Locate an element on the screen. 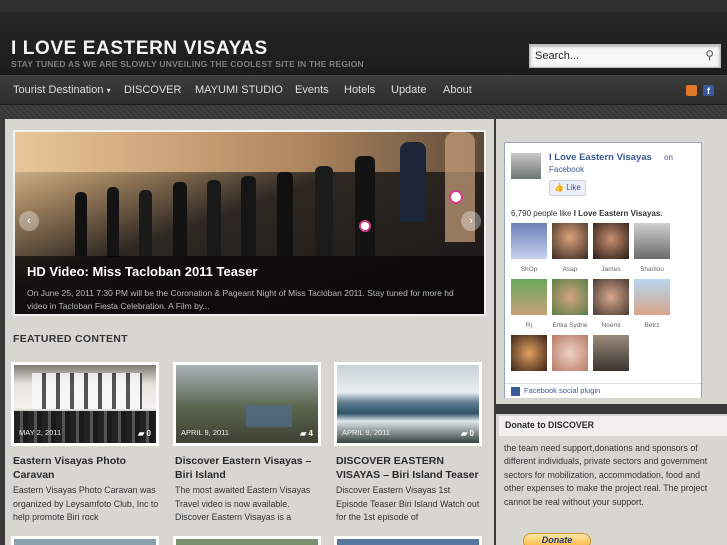 The image size is (727, 545). fan-avatar: Asap is located at coordinates (570, 248).